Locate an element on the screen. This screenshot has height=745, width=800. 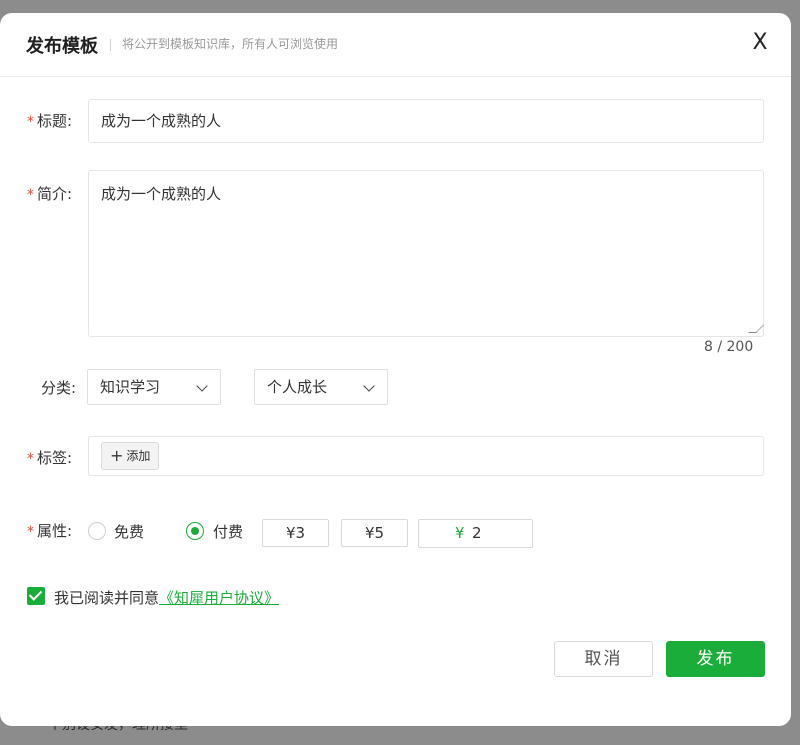
publish-button: 发布 is located at coordinates (715, 659).